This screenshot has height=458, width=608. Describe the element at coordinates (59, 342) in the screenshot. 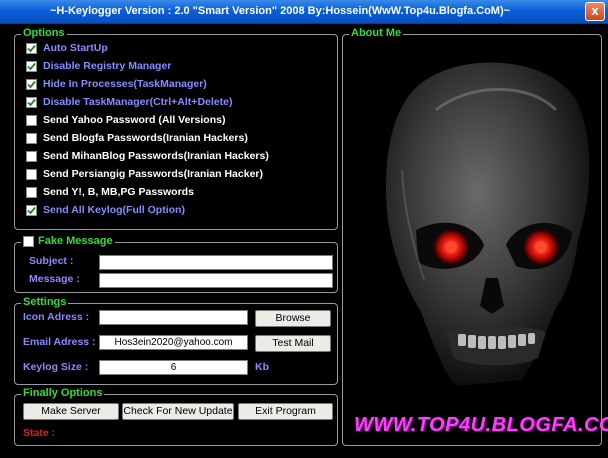

I see `email-address-label: Email Adress :` at that location.